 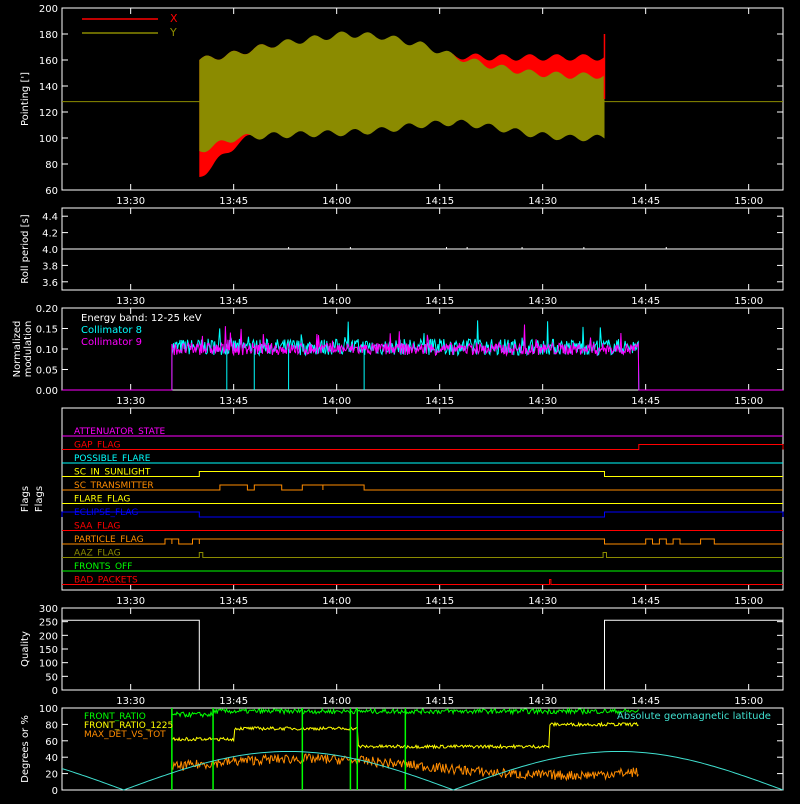 What do you see at coordinates (111, 330) in the screenshot?
I see `legend-label-collimator-8: Collimator 8` at bounding box center [111, 330].